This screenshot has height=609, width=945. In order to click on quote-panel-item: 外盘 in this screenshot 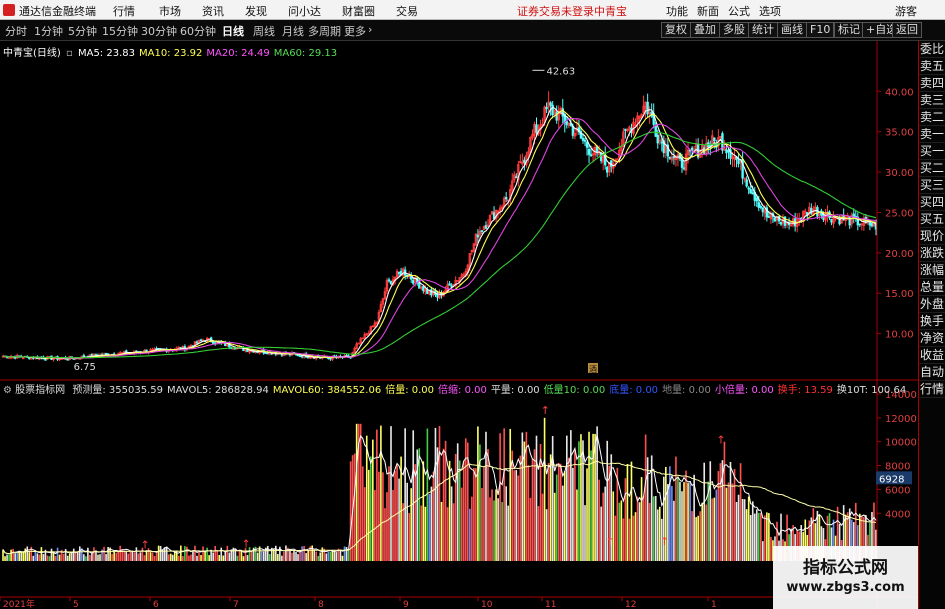, I will do `click(932, 304)`.